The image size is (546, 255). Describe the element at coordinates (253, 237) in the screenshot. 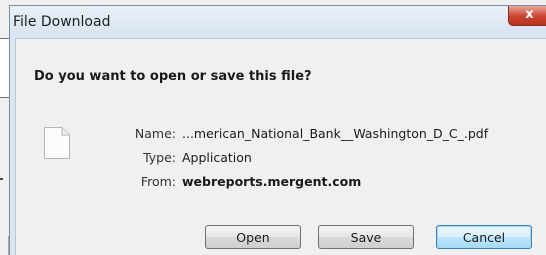

I see `open-button: Open` at that location.